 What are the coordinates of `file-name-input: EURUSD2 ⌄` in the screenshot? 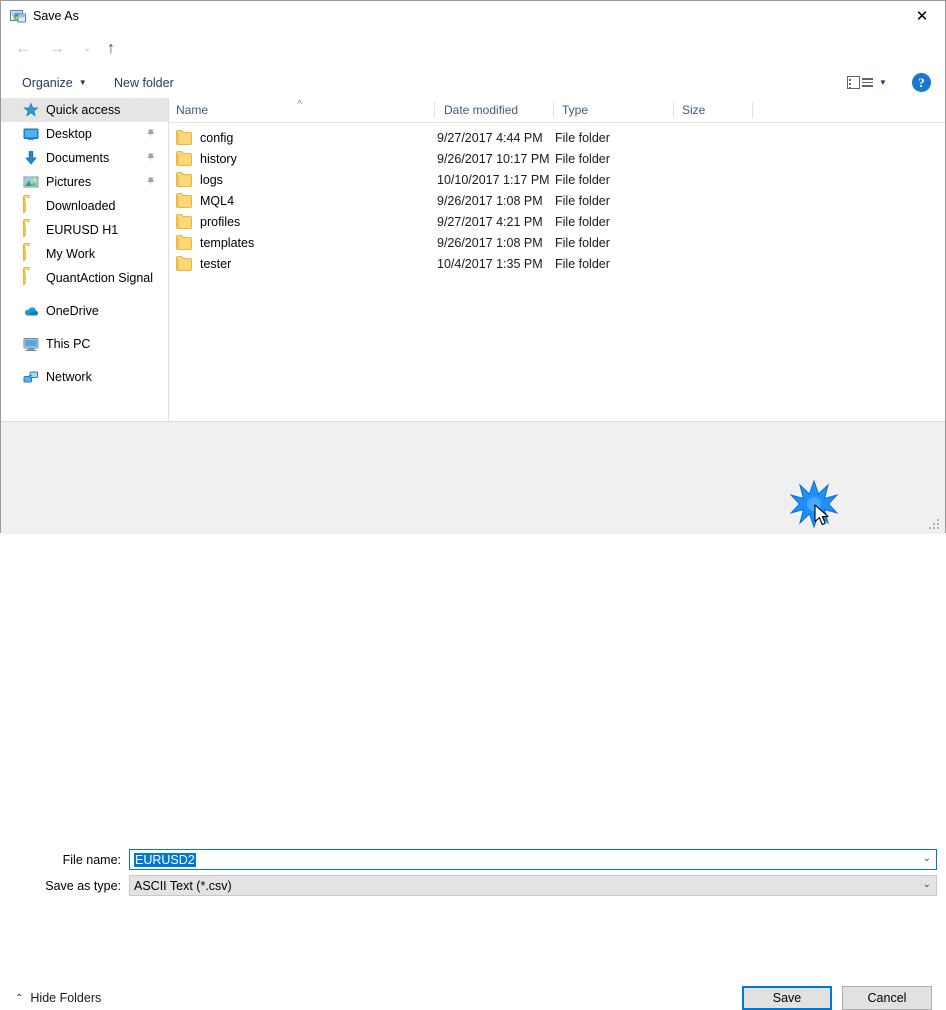 It's located at (533, 859).